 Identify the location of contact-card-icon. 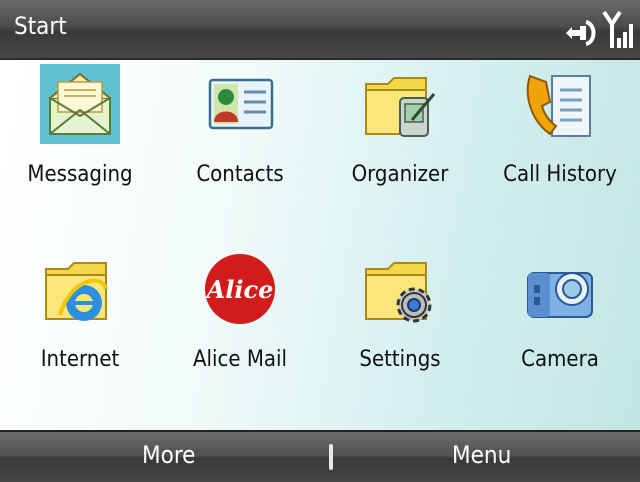
(240, 104).